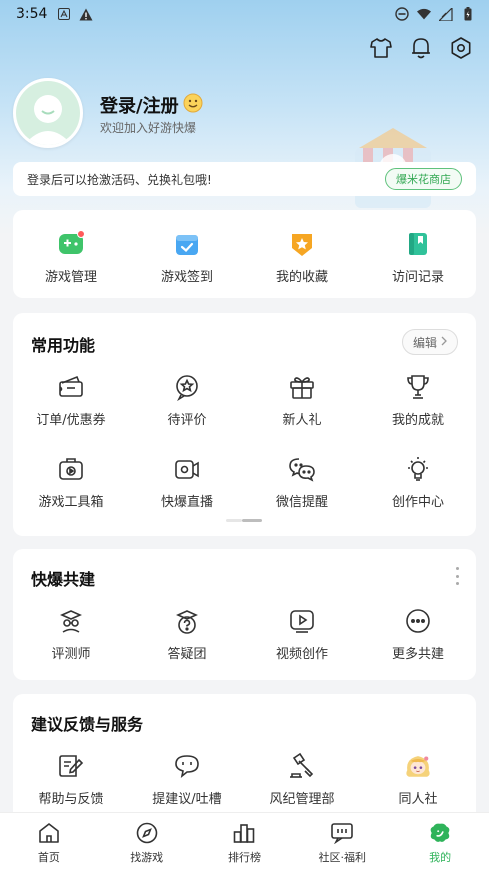 The height and width of the screenshot is (871, 489). I want to click on nav-find-games: 找游戏, so click(147, 842).